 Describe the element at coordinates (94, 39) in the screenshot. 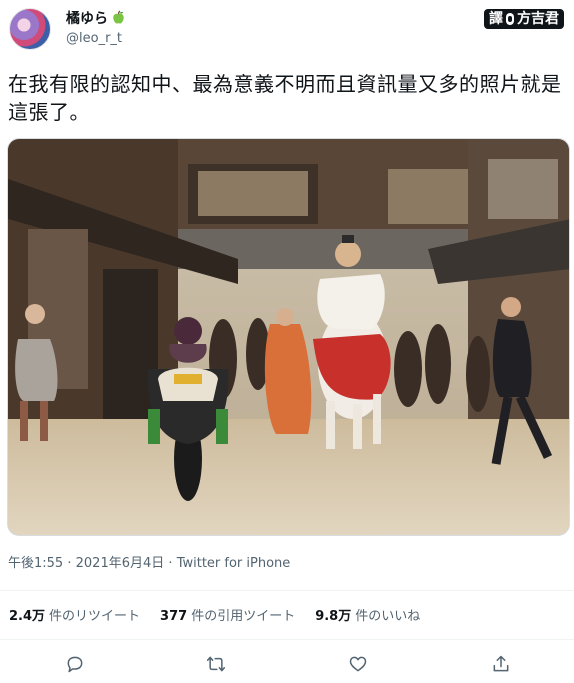

I see `author-handle: @leo_r_t` at that location.